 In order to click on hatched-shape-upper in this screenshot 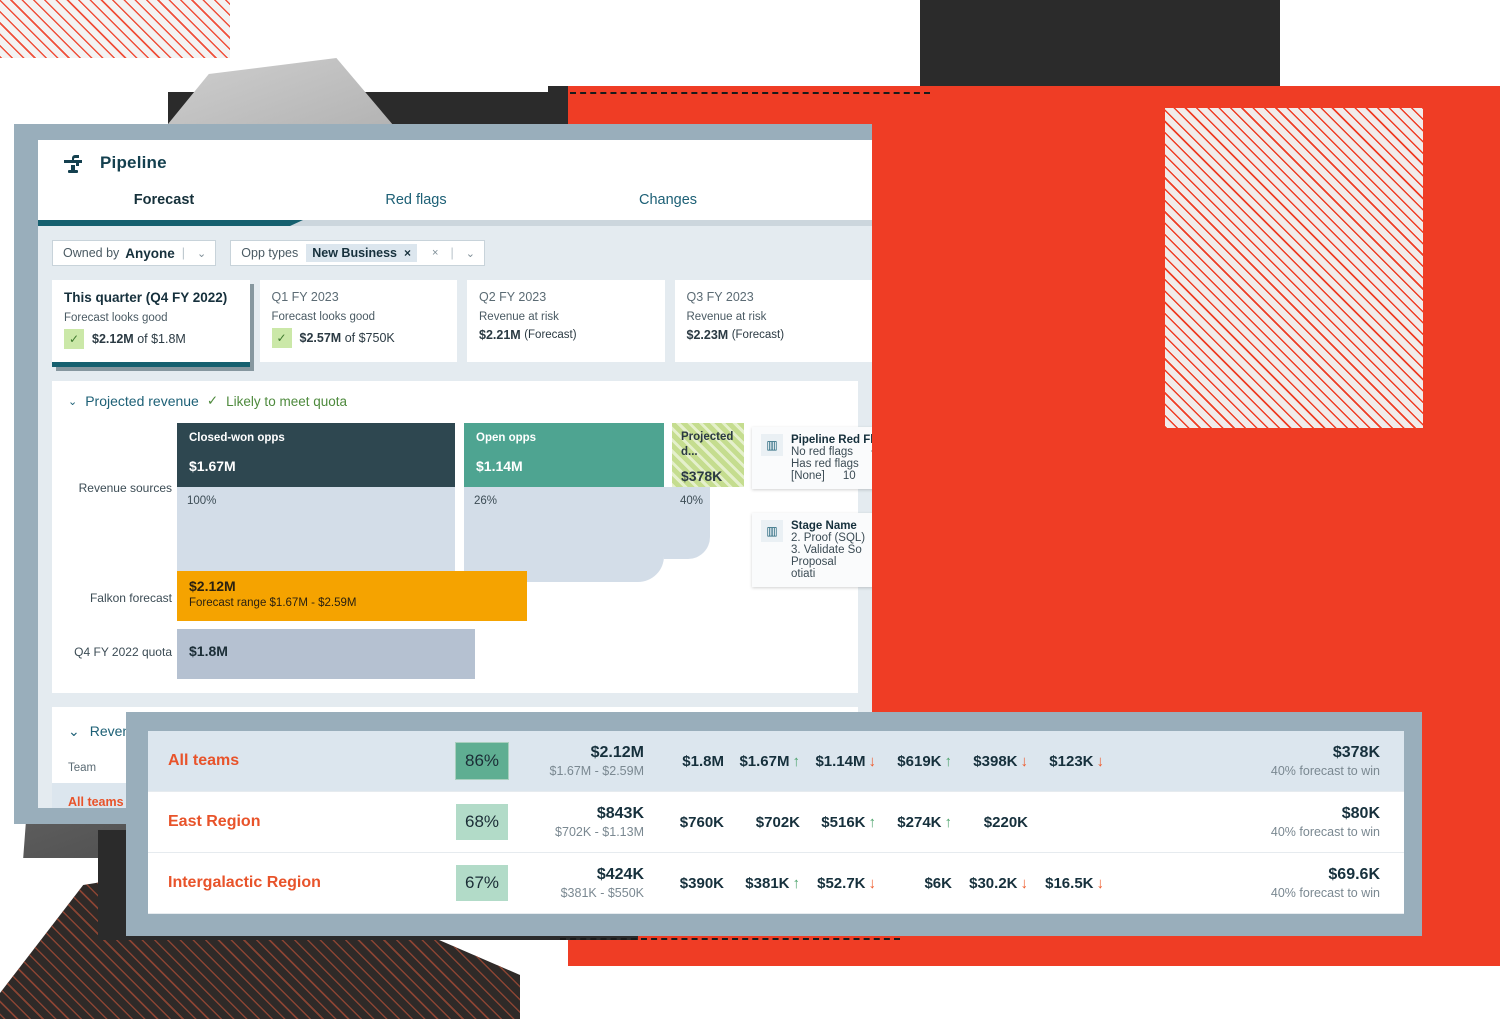, I will do `click(115, 29)`.